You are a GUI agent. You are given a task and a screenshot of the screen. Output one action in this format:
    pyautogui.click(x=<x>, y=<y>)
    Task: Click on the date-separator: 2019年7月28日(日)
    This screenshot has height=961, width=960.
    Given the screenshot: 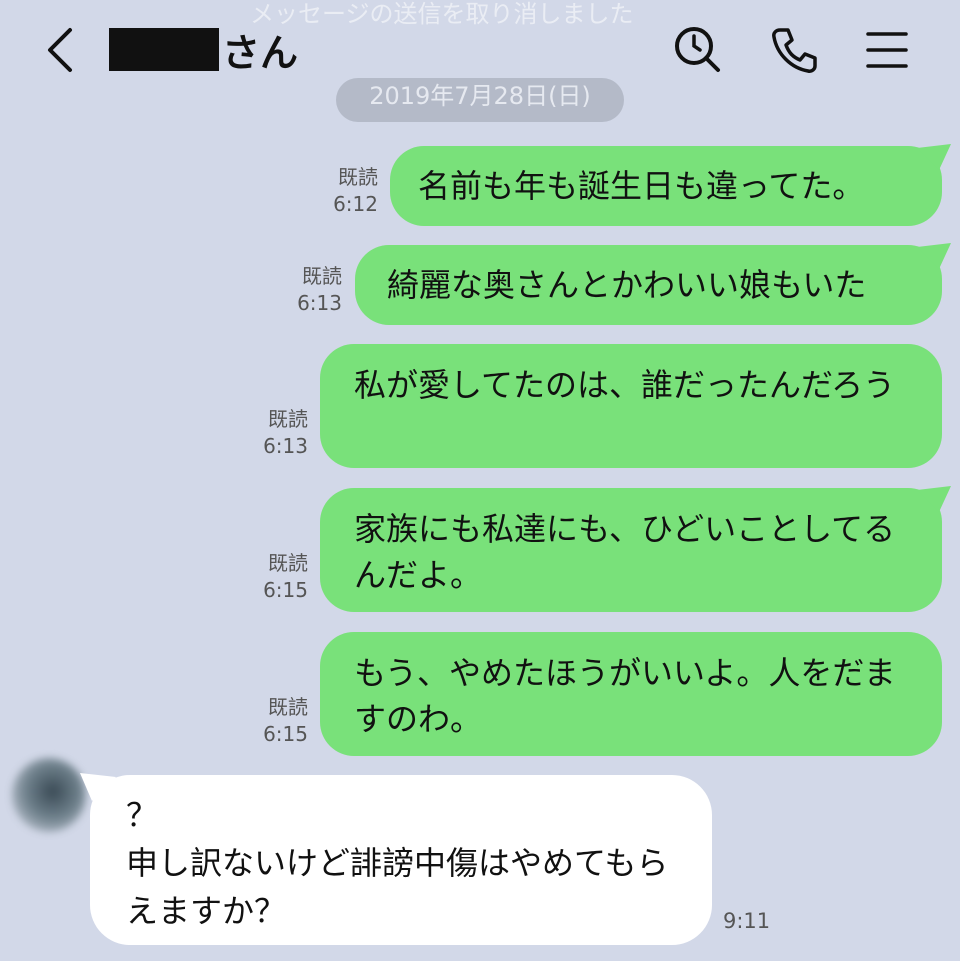 What is the action you would take?
    pyautogui.click(x=480, y=100)
    